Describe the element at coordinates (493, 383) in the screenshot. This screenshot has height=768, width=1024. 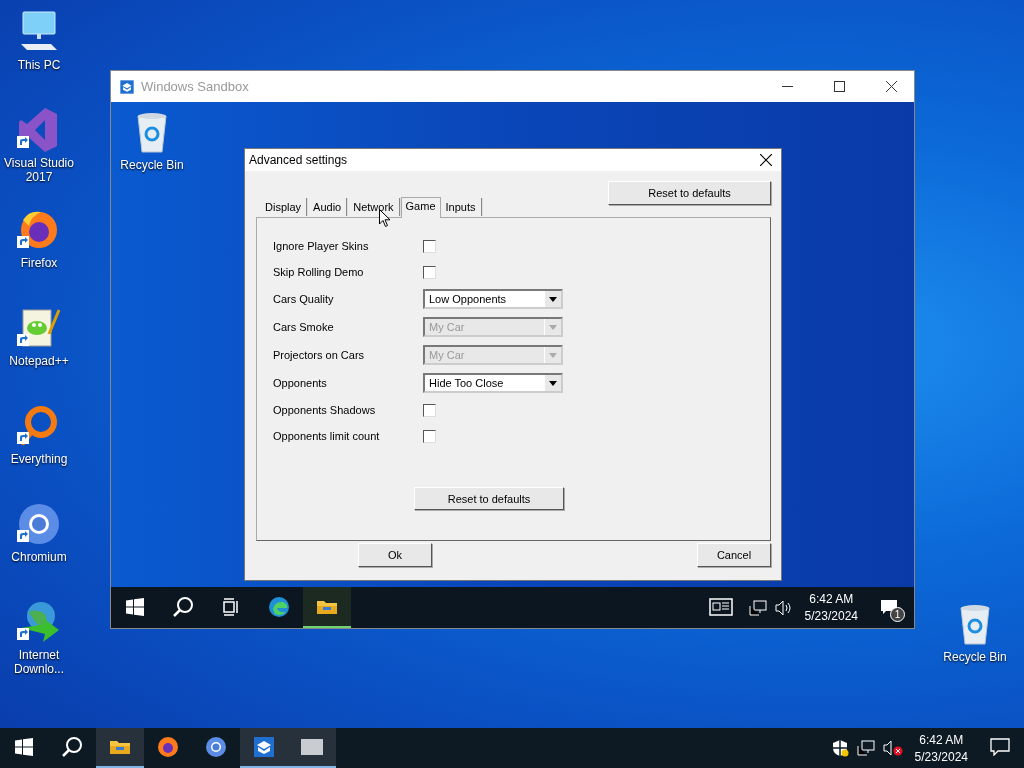
I see `dropdown: Hide Too Close` at that location.